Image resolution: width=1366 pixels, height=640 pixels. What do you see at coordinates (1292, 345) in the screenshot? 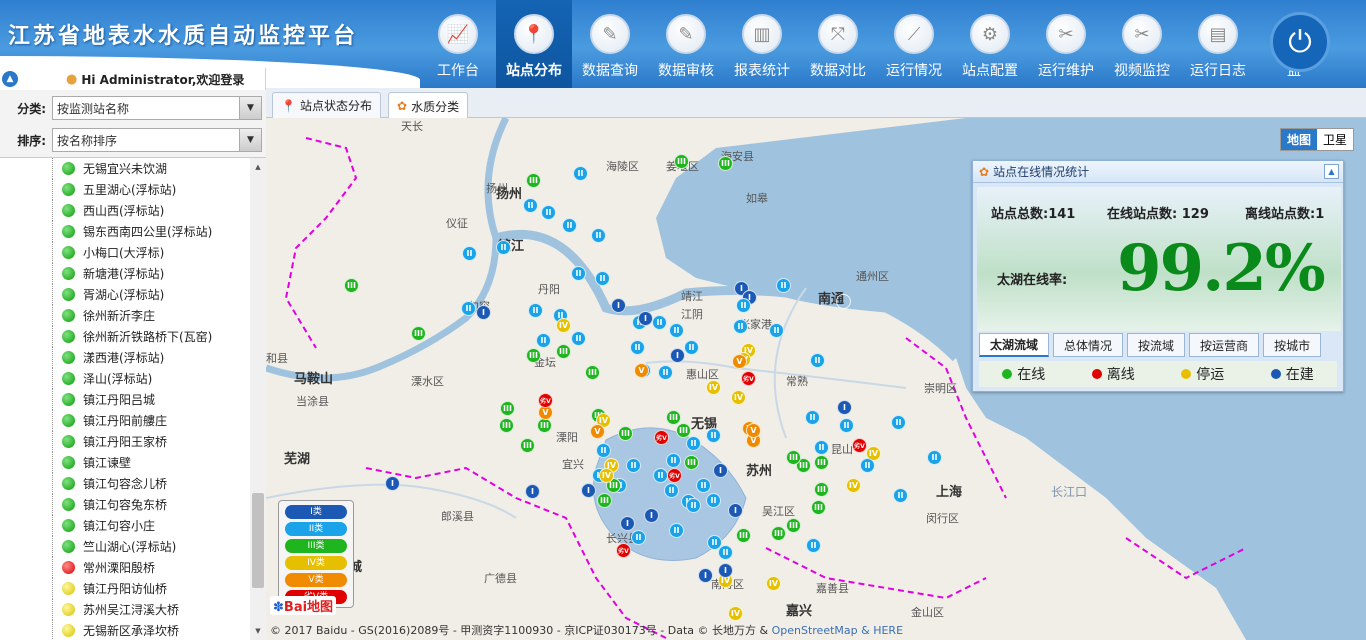
I see `stats-tab: 按城市` at bounding box center [1292, 345].